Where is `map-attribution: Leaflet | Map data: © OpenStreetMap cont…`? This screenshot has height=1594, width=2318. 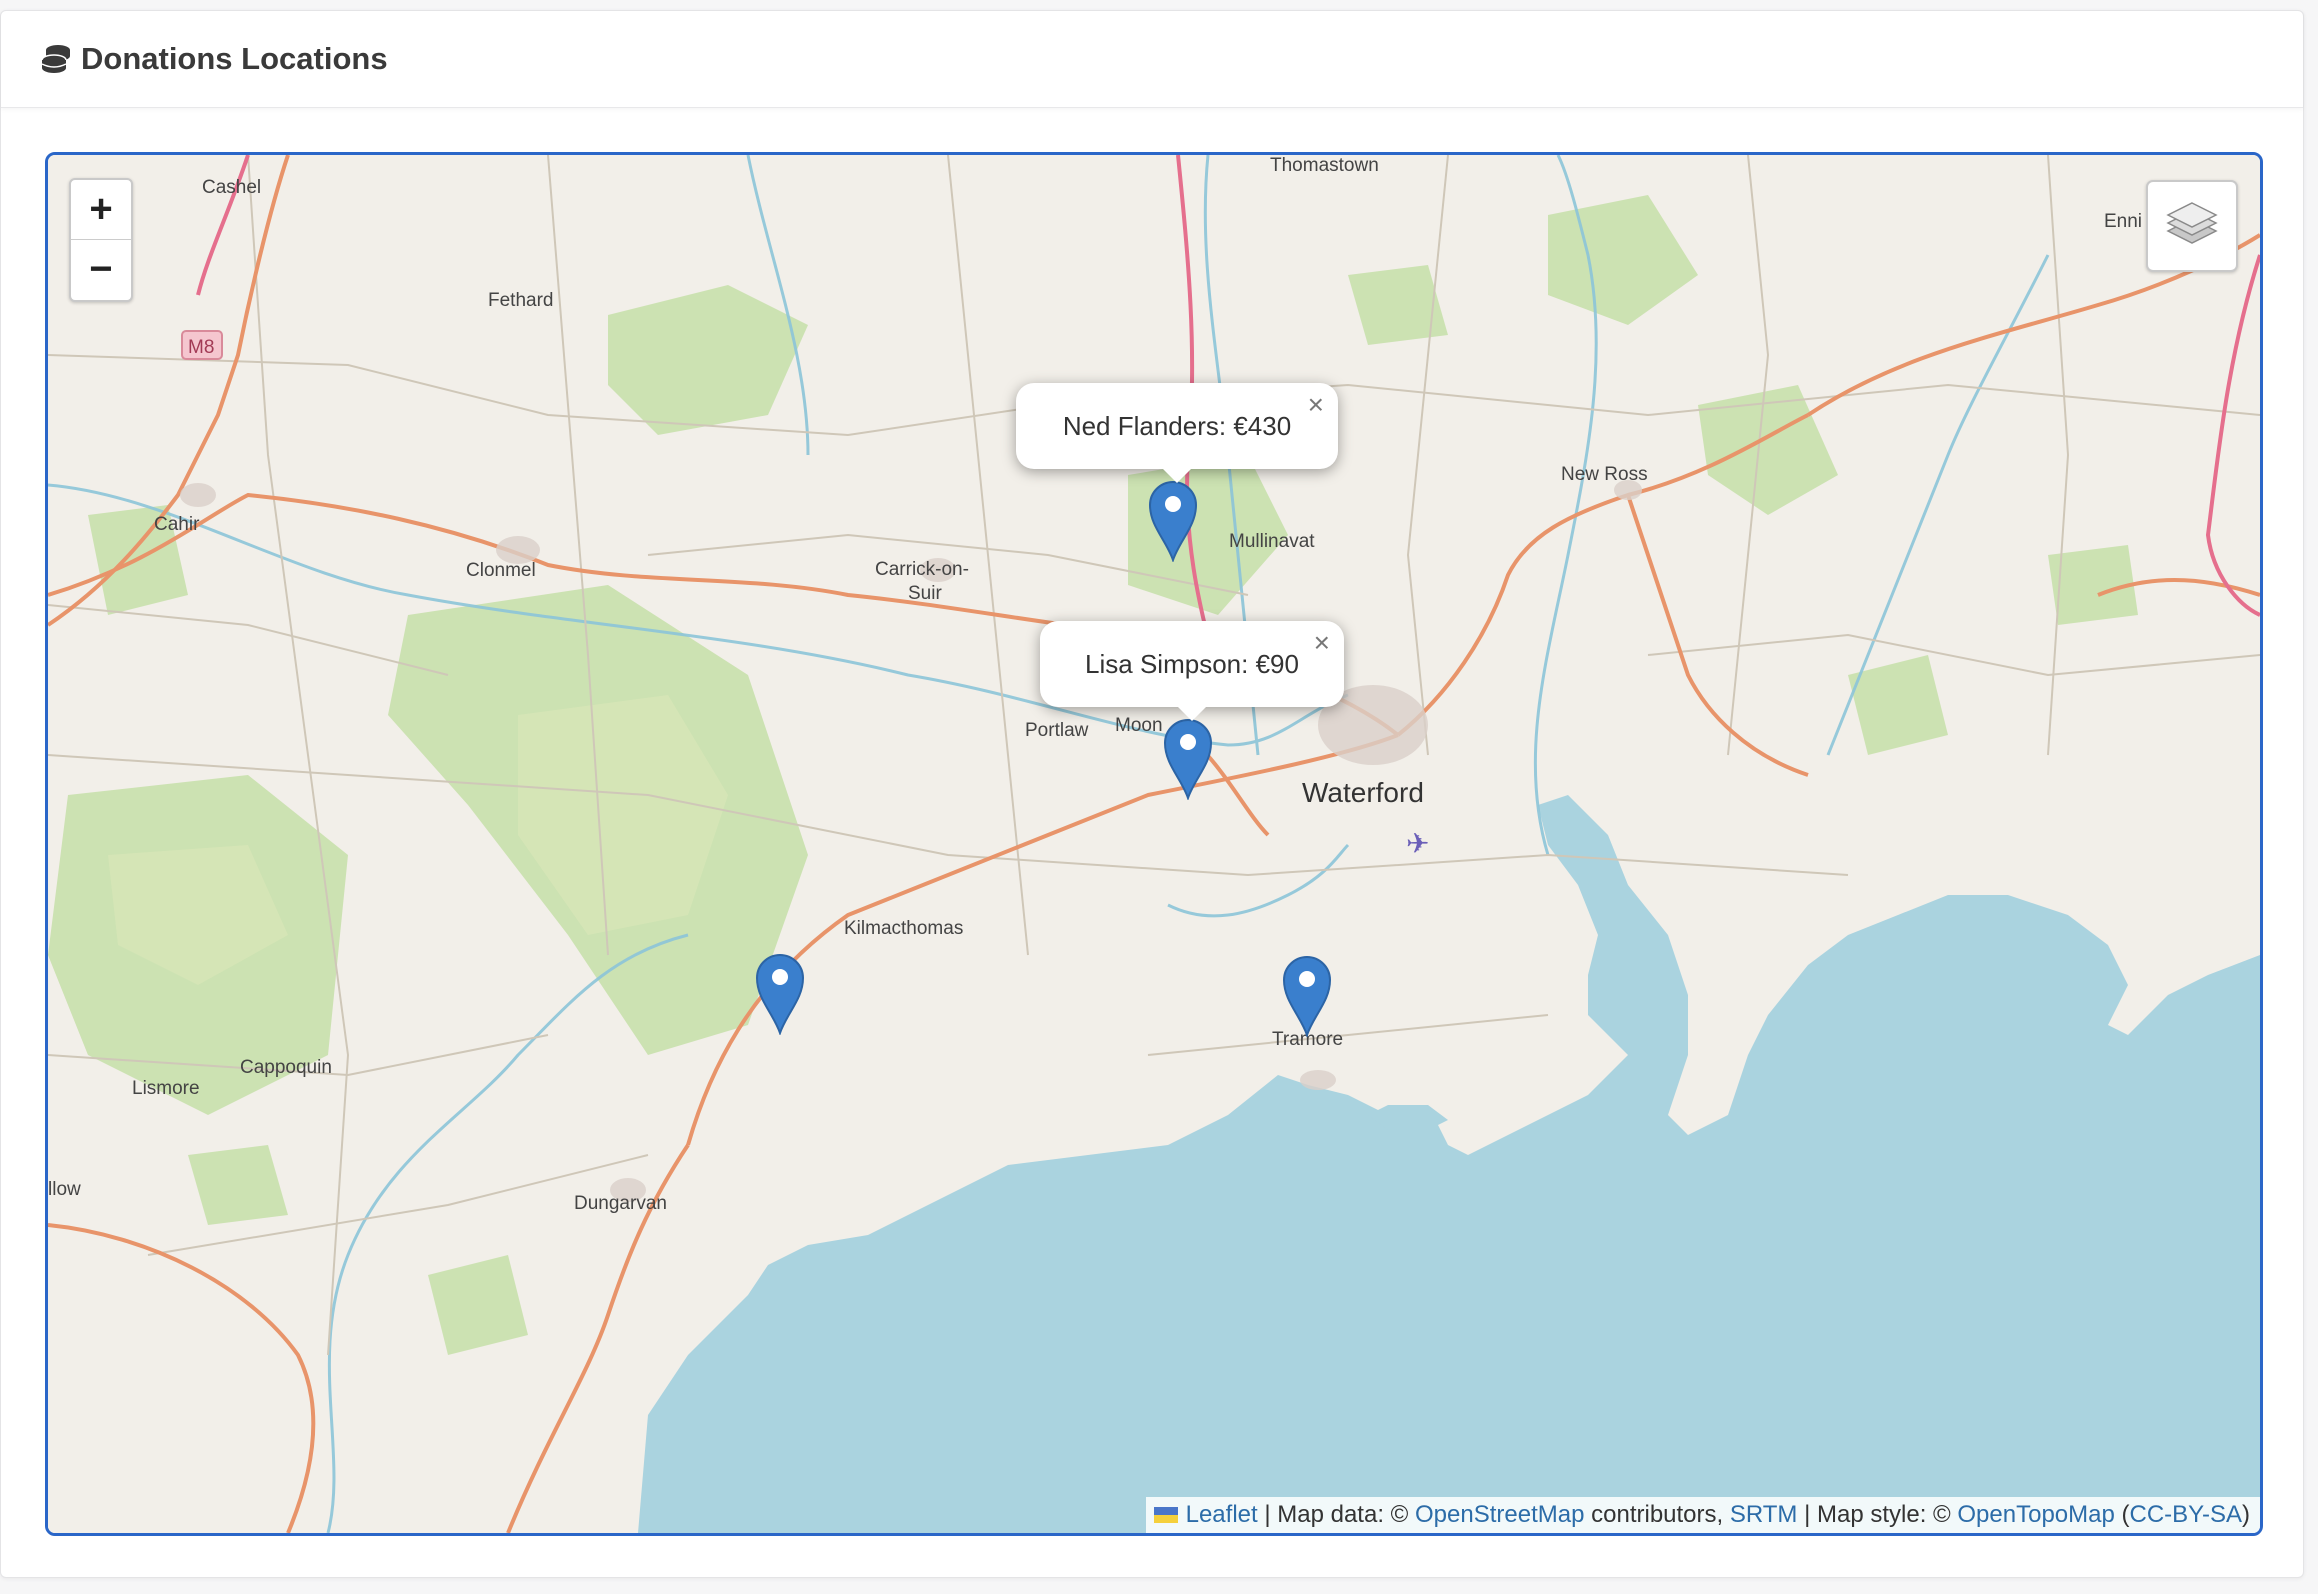
map-attribution: Leaflet | Map data: © OpenStreetMap cont… is located at coordinates (1702, 1515).